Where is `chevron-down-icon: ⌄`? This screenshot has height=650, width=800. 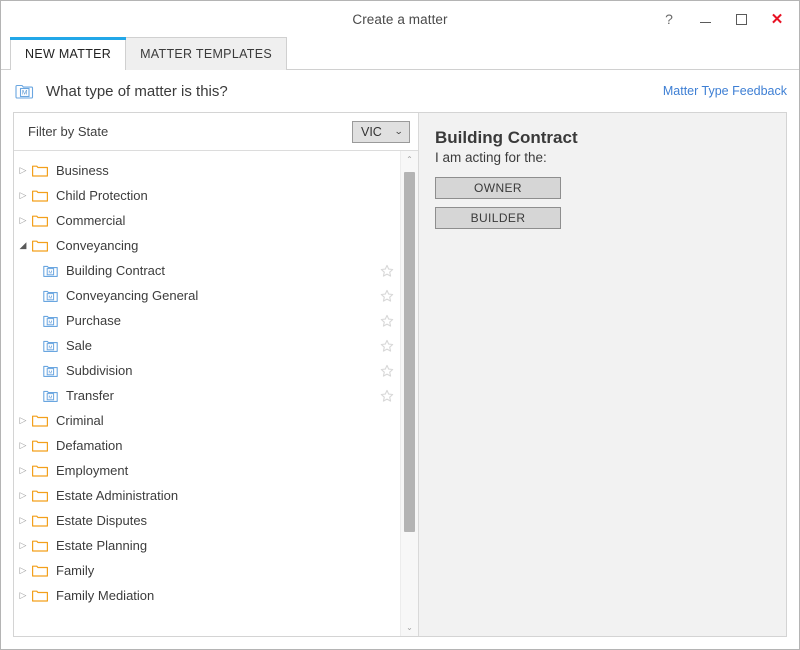
chevron-down-icon: ⌄ is located at coordinates (399, 131).